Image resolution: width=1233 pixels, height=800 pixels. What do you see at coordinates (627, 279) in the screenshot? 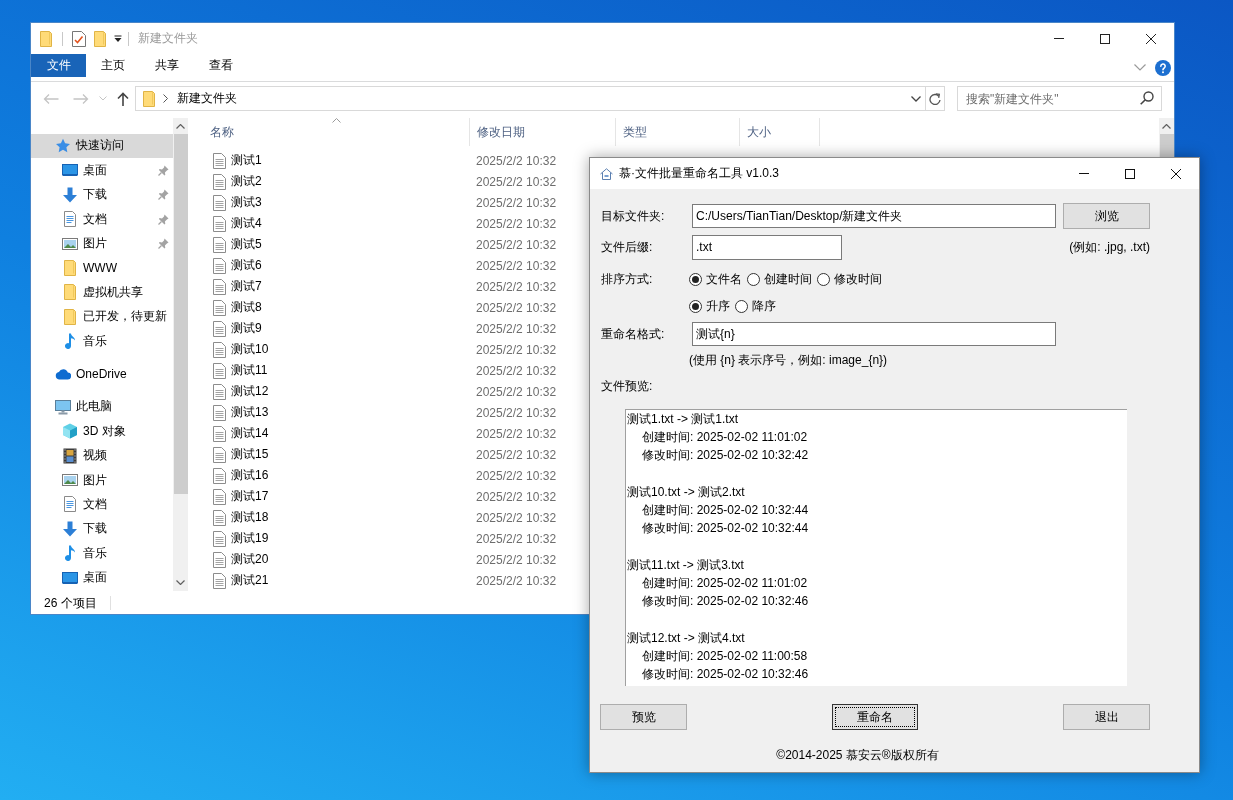
I see `field-label: 排序方式:` at bounding box center [627, 279].